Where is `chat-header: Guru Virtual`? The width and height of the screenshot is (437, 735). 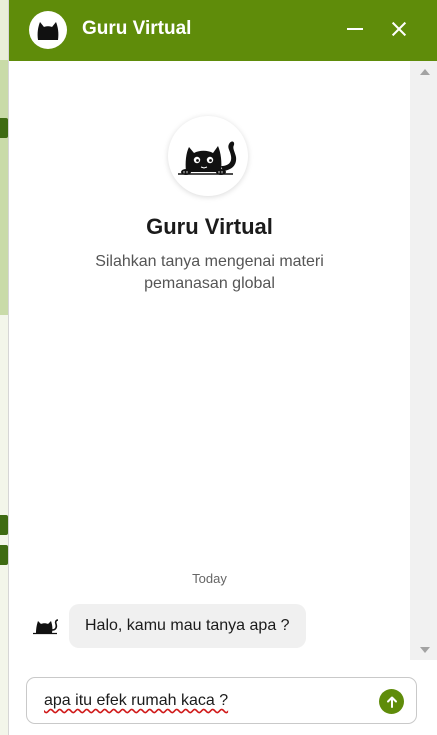
chat-header: Guru Virtual is located at coordinates (223, 30).